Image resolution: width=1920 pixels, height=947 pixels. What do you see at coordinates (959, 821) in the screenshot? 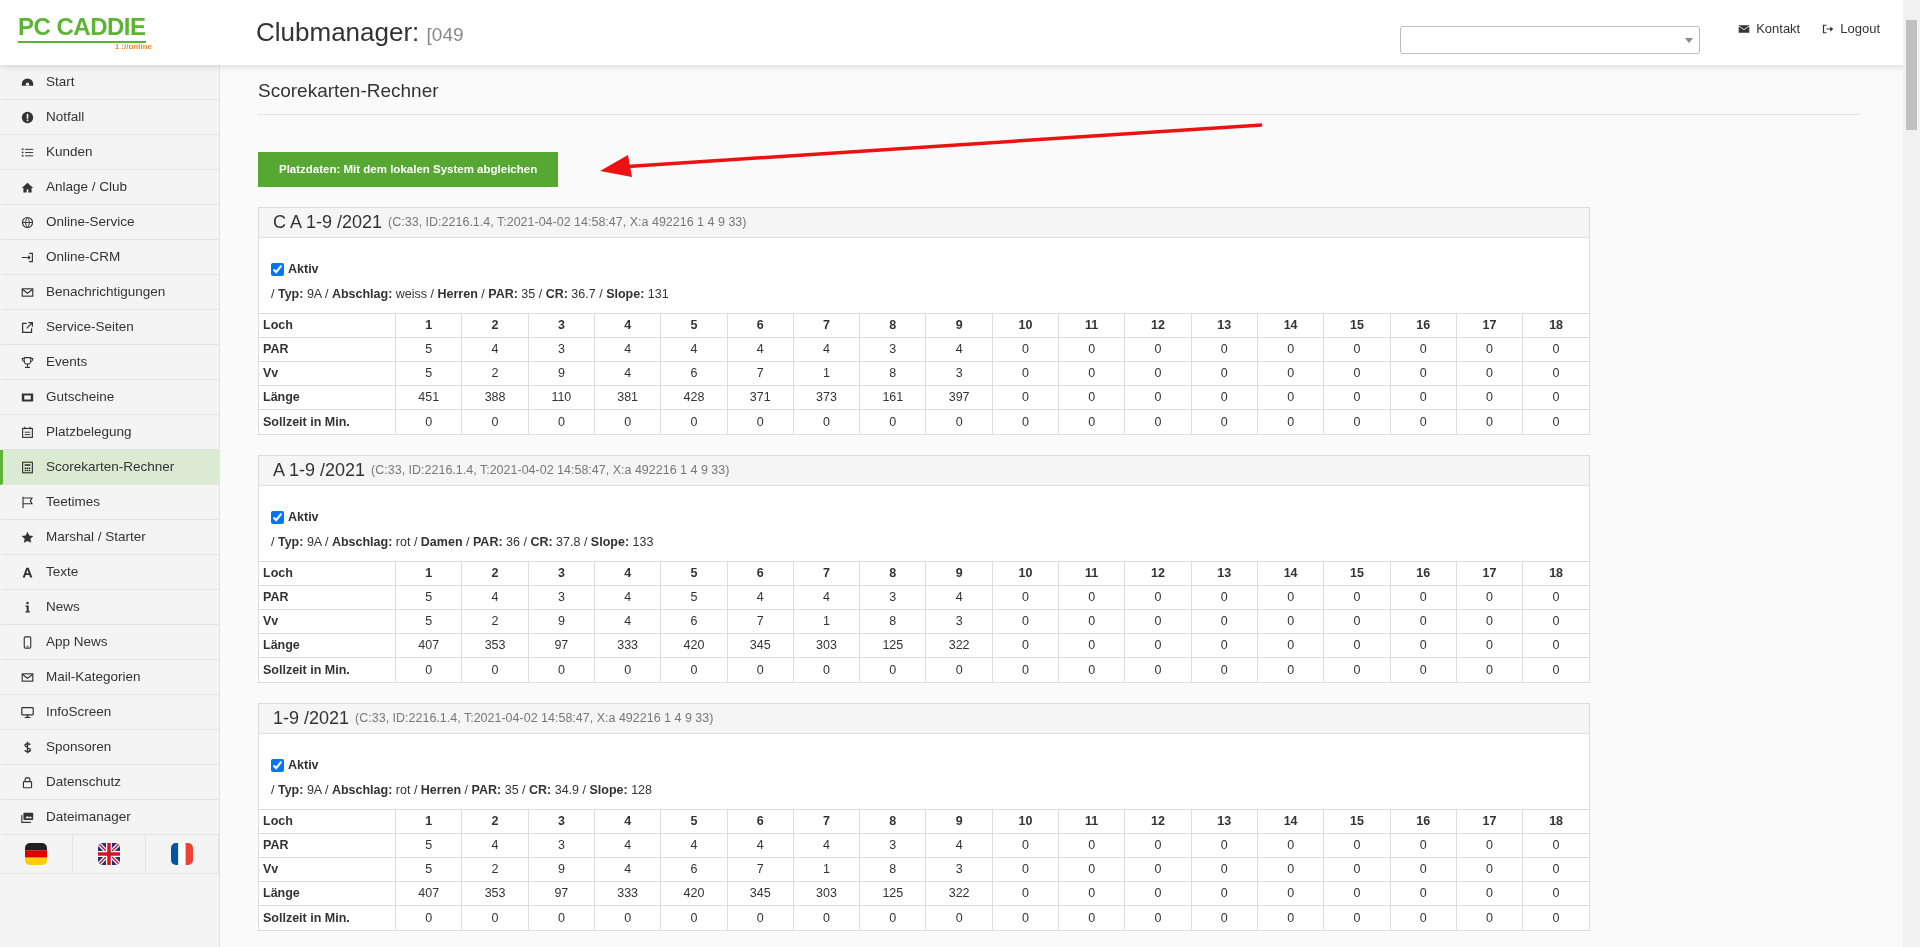
I see `column-header: 9` at bounding box center [959, 821].